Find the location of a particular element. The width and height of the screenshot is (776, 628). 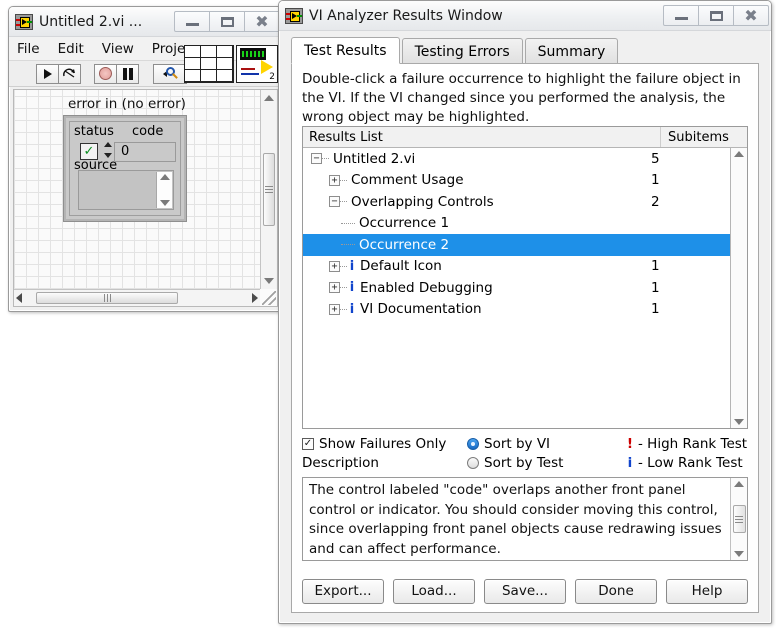

tab-testing-errors: Testing Errors is located at coordinates (462, 51).